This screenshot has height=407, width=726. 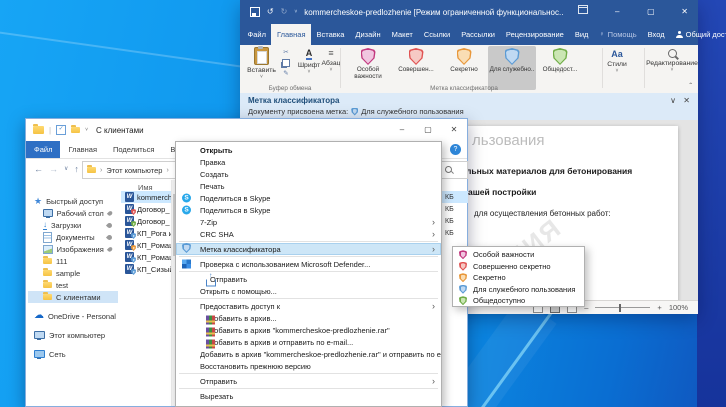 I want to click on paragraph-button: ≡ Абзац ˅, so click(x=331, y=61).